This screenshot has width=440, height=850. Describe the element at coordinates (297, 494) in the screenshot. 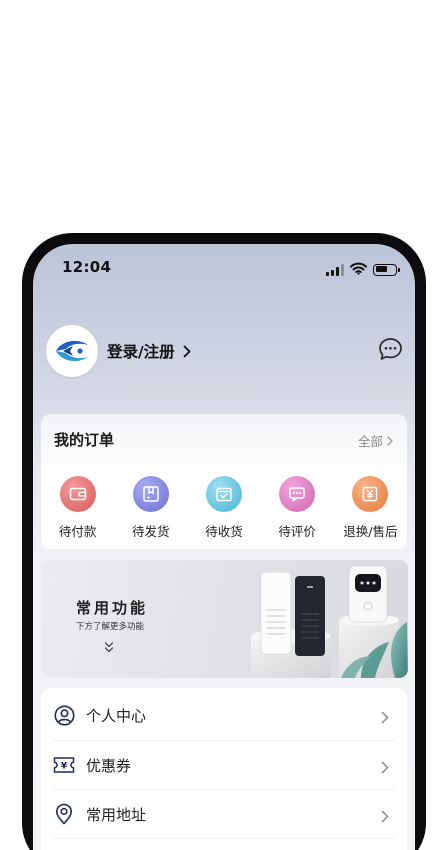

I see `comment-icon` at that location.